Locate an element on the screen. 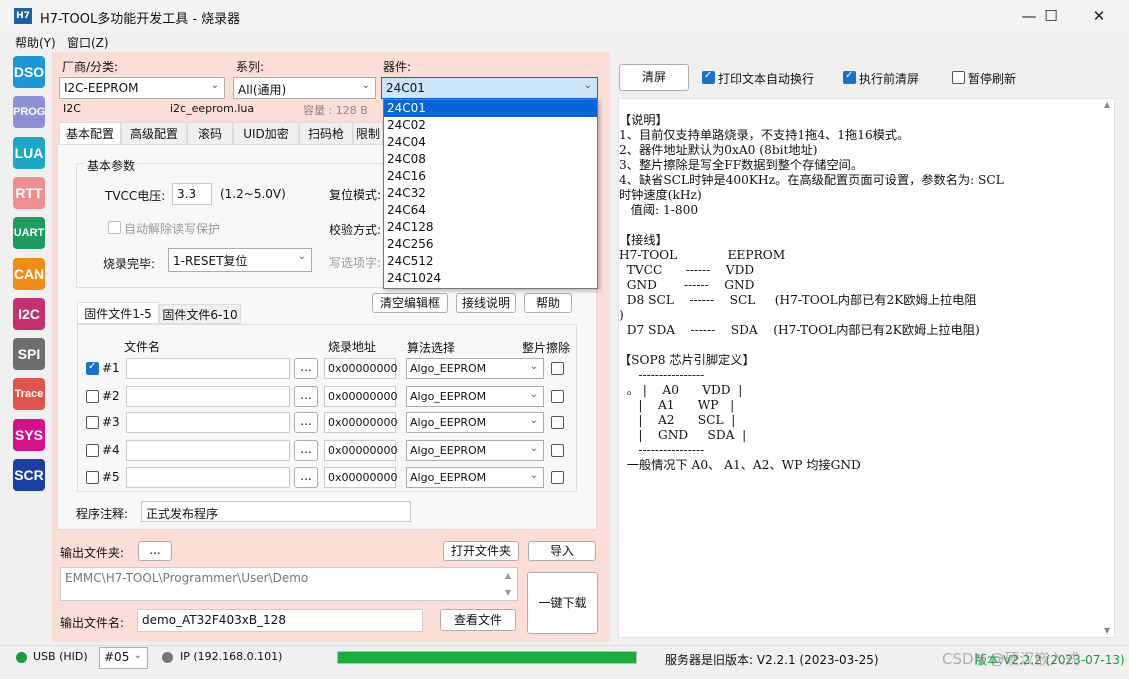  wrap-checkbox is located at coordinates (708, 77).